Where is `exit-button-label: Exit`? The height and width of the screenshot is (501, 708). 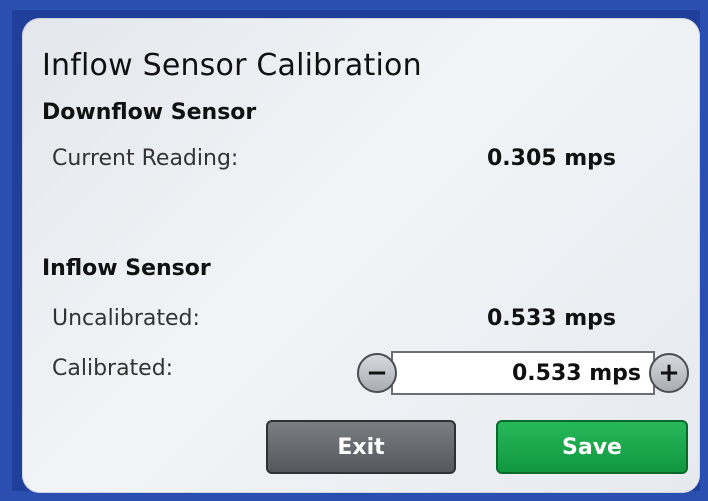 exit-button-label: Exit is located at coordinates (361, 447).